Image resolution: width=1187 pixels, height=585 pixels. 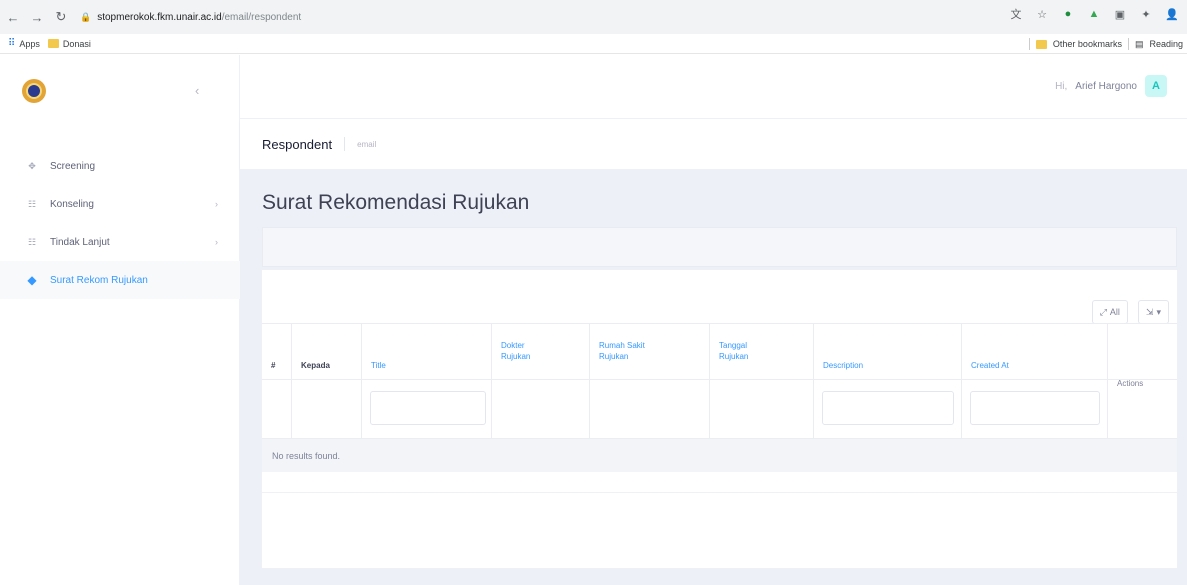 I want to click on subheader-title: Respondent, so click(x=297, y=144).